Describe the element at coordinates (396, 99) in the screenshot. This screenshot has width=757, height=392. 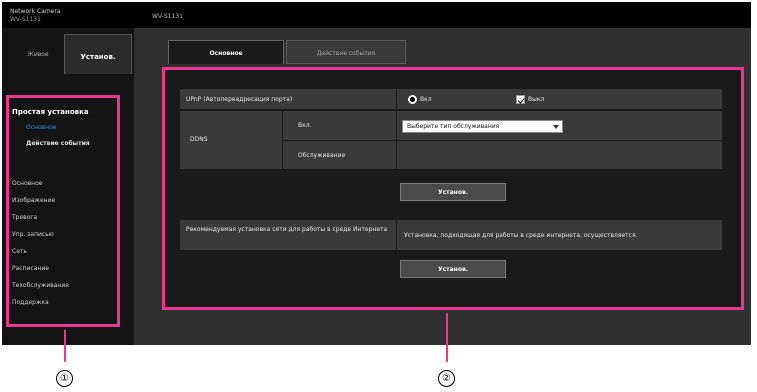
I see `row-divider` at that location.